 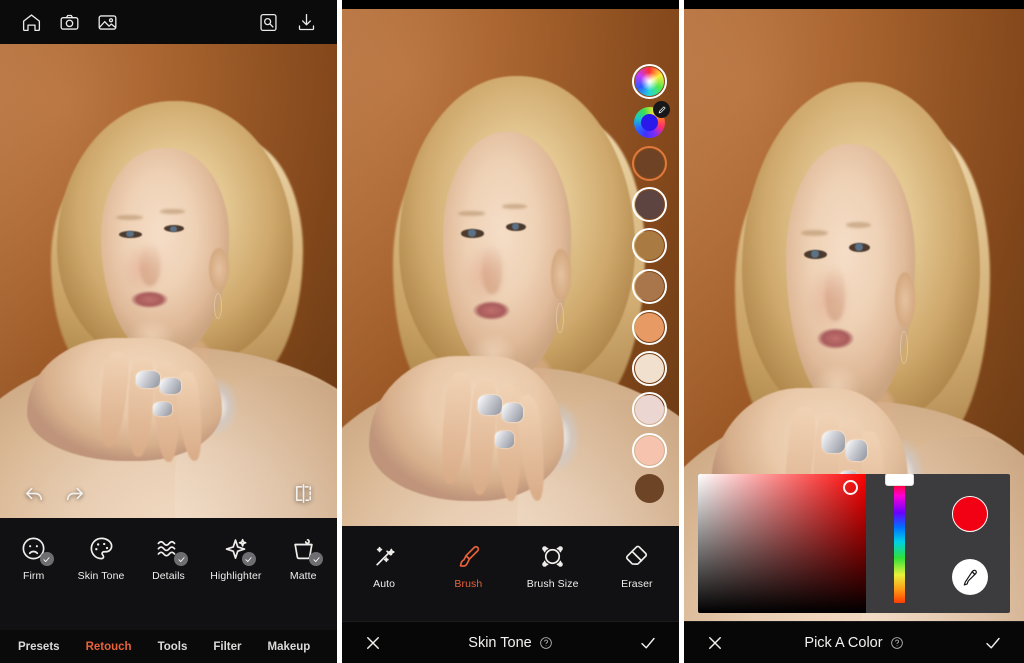 I want to click on brush-size-icon, so click(x=553, y=556).